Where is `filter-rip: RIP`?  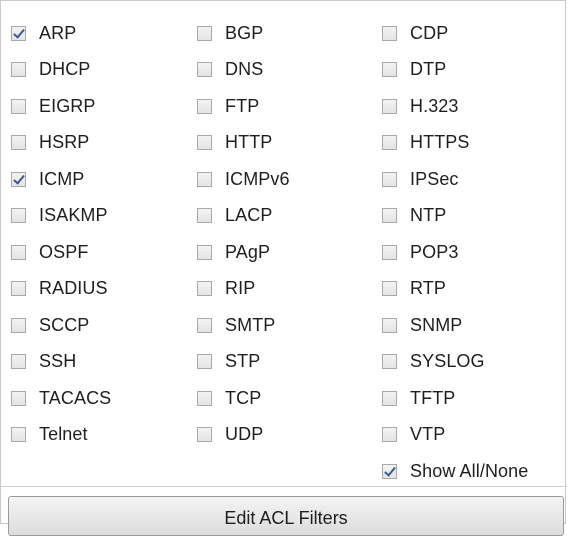
filter-rip: RIP is located at coordinates (243, 289).